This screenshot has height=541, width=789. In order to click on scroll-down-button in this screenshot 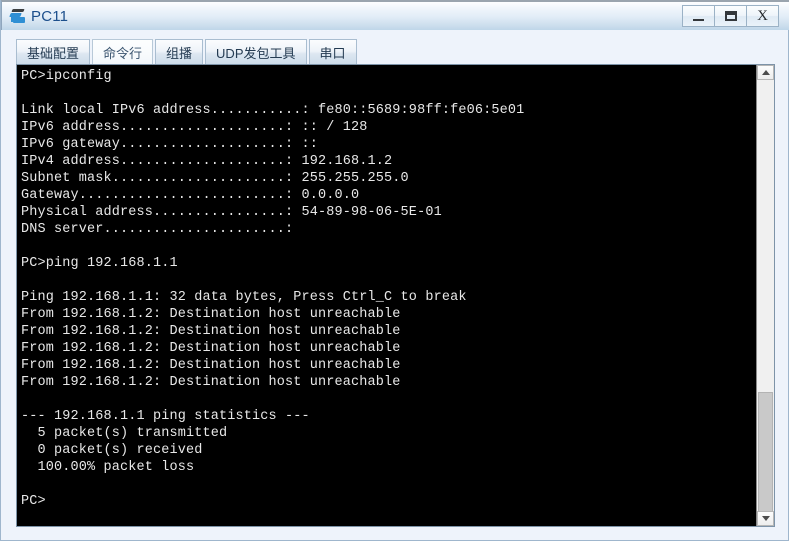, I will do `click(765, 518)`.